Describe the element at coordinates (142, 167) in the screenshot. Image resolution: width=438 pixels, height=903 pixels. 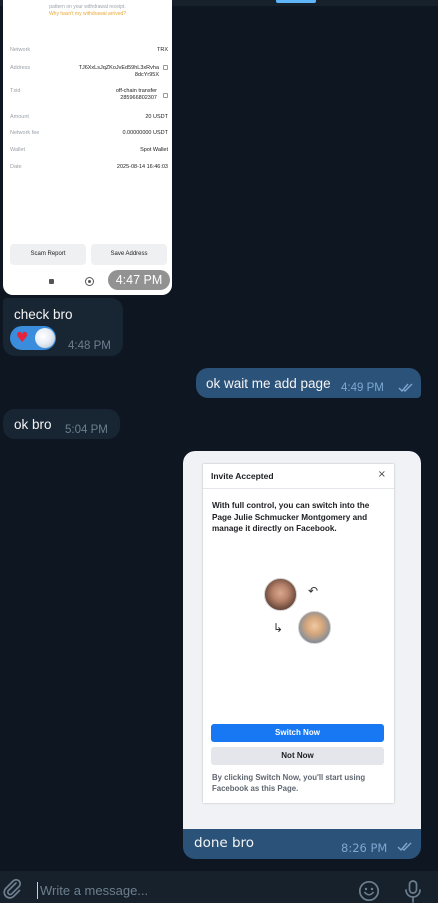
I see `detail-value: 2025-08-14 16:46:03` at that location.